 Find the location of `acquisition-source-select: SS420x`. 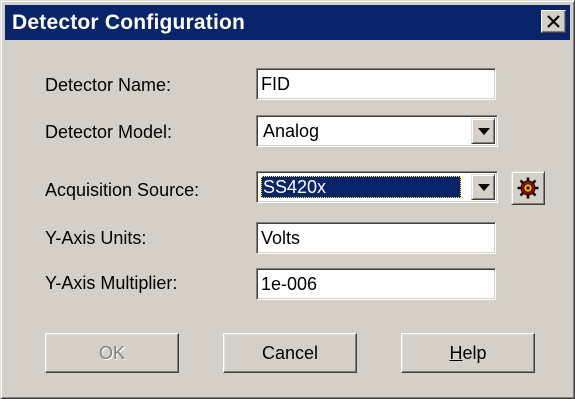

acquisition-source-select: SS420x is located at coordinates (377, 187).